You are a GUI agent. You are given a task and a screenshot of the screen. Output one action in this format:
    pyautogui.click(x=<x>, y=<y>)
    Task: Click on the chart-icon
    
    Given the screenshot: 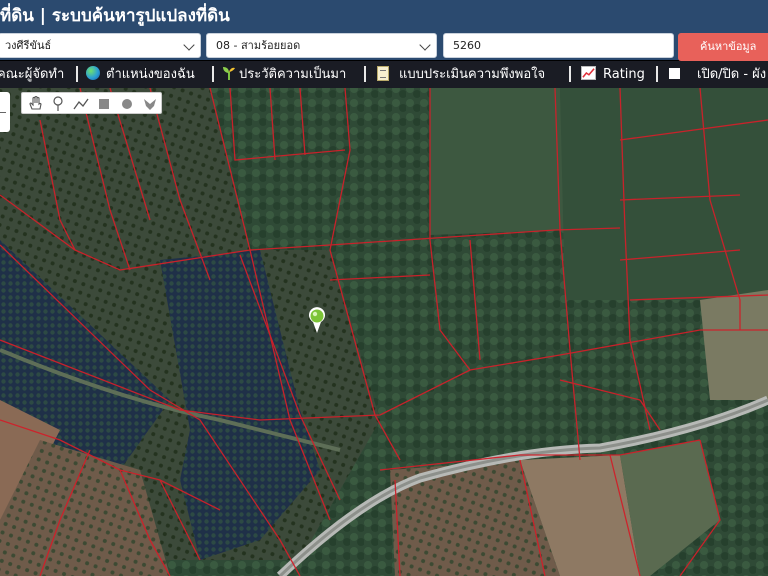 What is the action you would take?
    pyautogui.click(x=588, y=73)
    